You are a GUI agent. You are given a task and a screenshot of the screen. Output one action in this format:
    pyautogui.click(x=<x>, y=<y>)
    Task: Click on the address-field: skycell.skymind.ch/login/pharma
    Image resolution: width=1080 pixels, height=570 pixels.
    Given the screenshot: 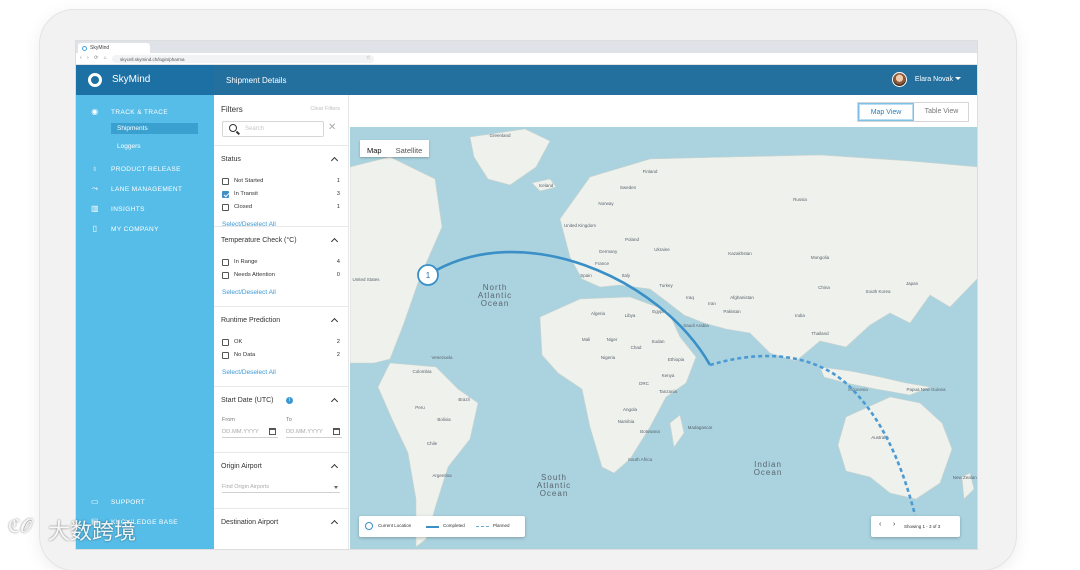 What is the action you would take?
    pyautogui.click(x=243, y=59)
    